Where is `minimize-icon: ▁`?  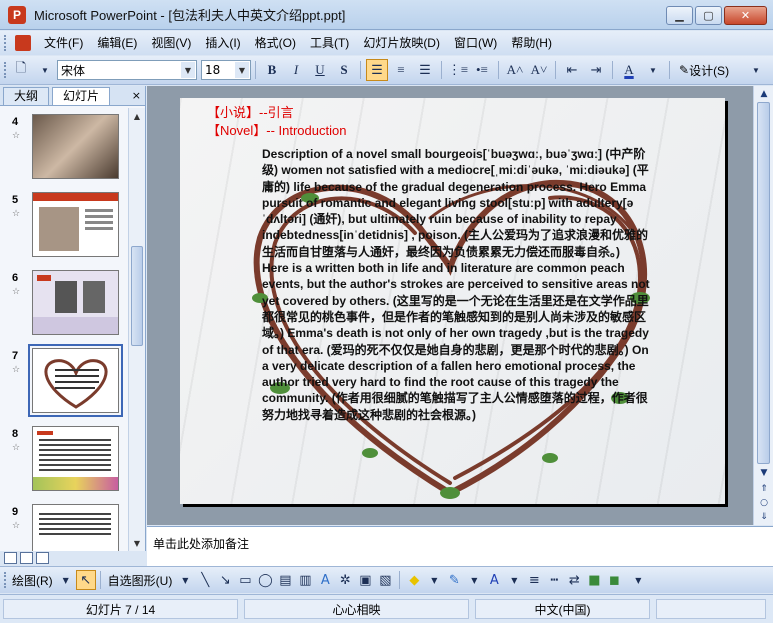
minimize-icon: ▁ is located at coordinates (679, 15).